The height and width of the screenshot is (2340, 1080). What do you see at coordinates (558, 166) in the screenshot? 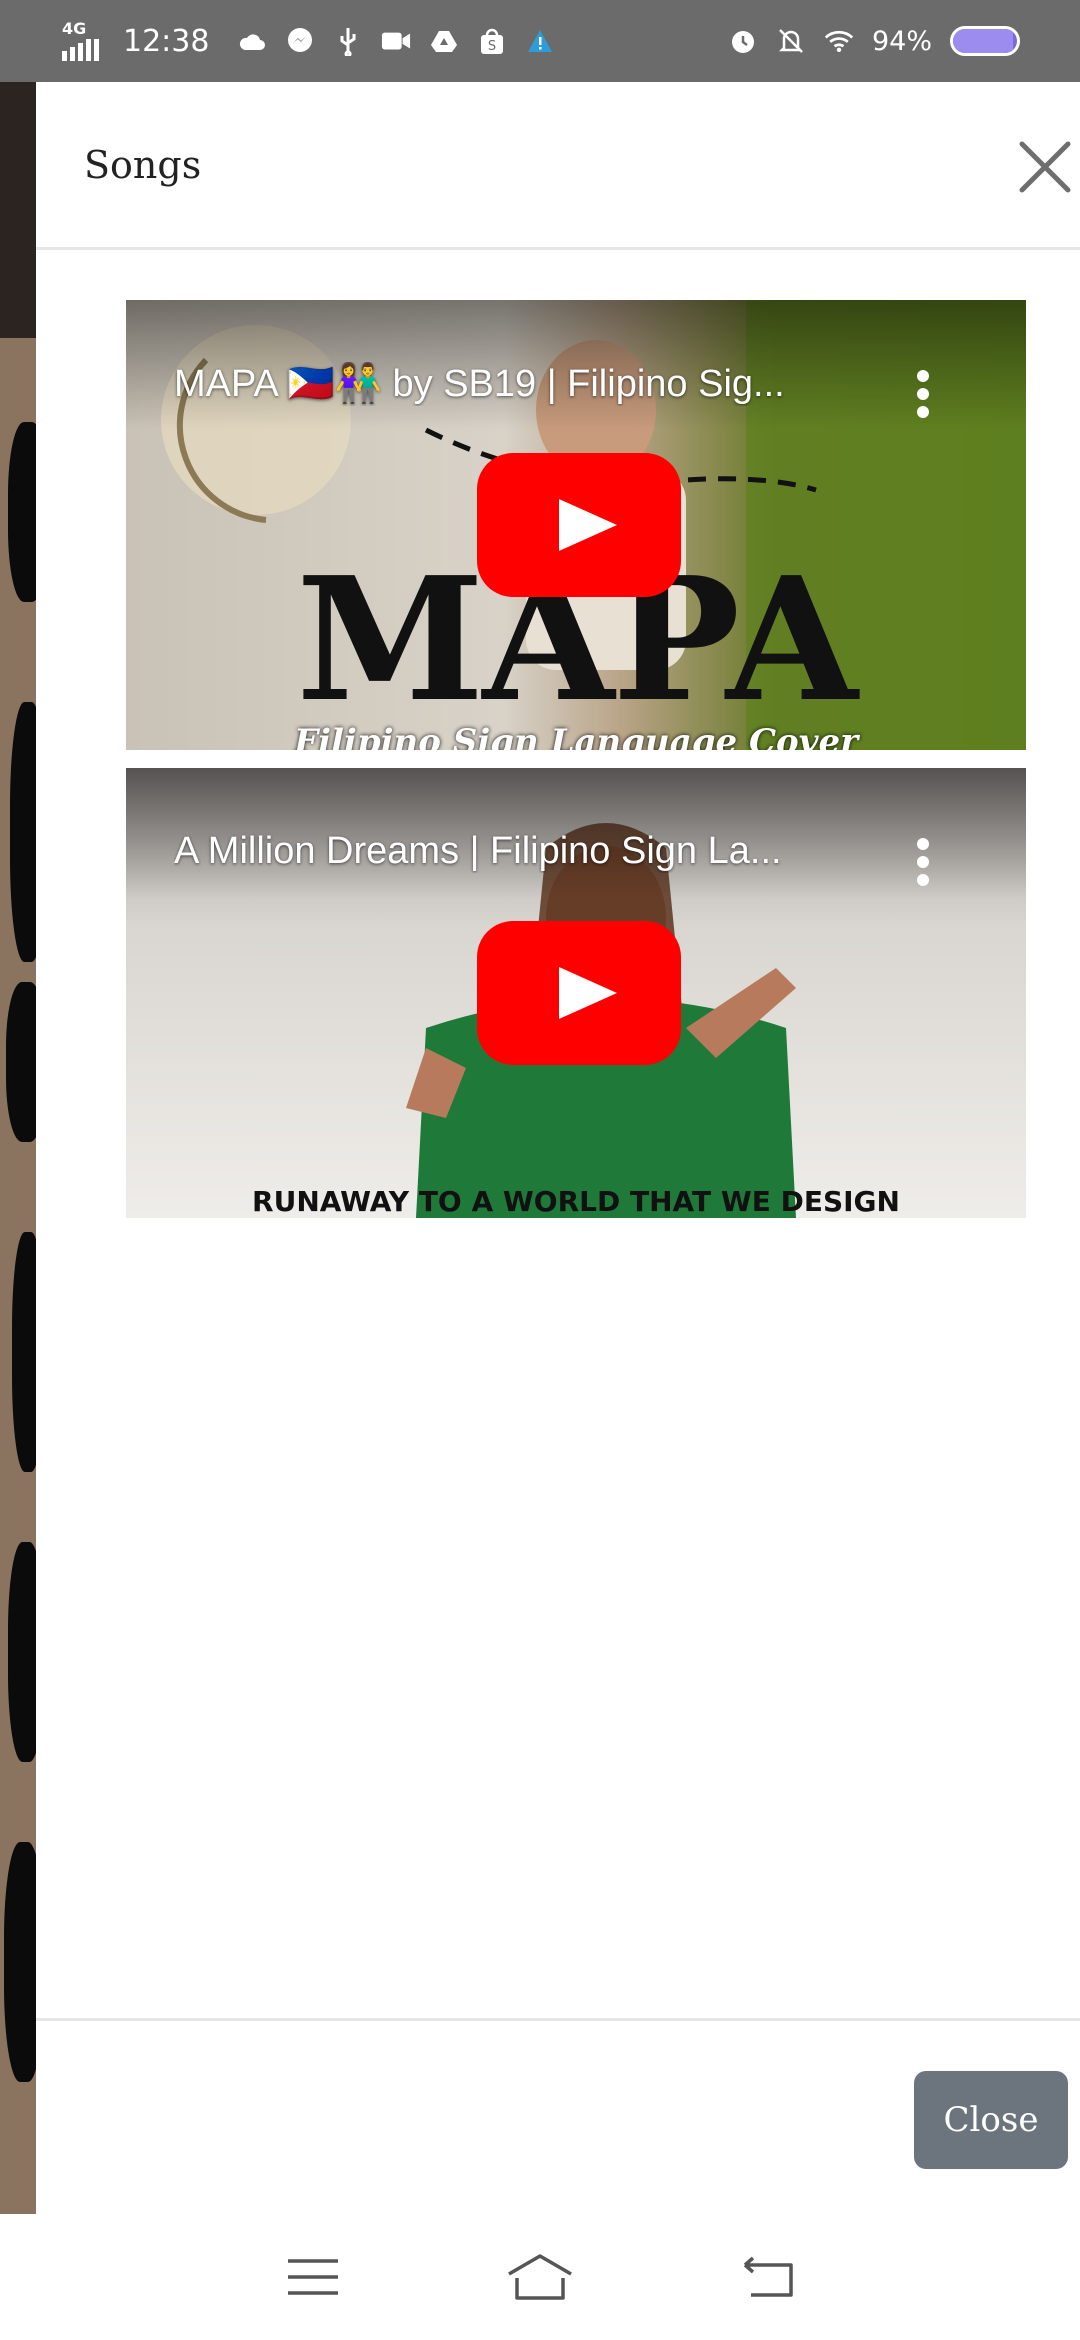
I see `modal-header: Songs` at bounding box center [558, 166].